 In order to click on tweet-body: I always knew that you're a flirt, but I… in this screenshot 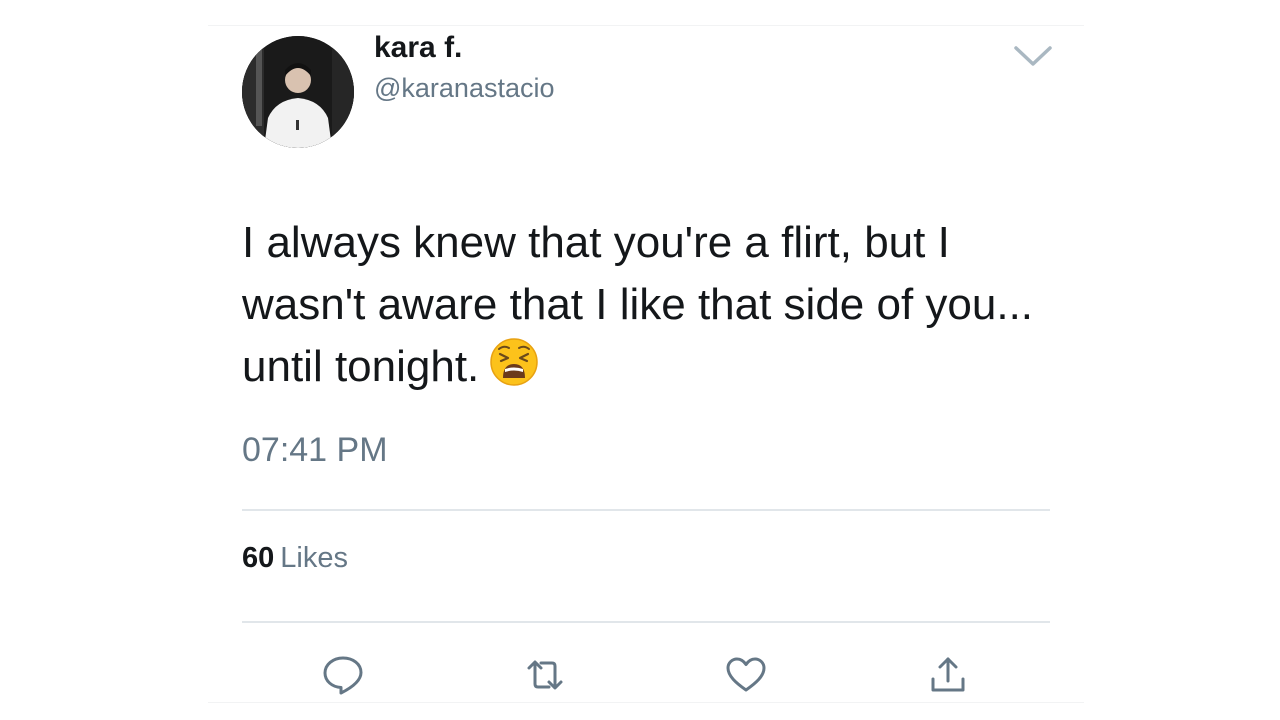, I will do `click(638, 304)`.